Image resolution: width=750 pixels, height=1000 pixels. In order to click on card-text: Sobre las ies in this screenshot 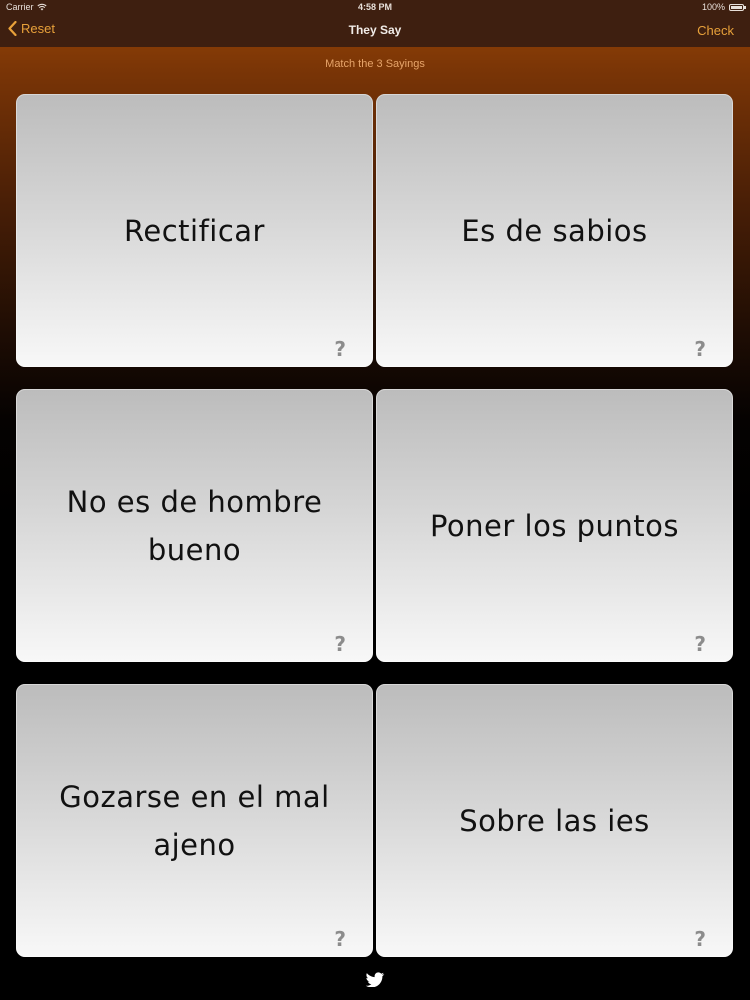, I will do `click(554, 820)`.